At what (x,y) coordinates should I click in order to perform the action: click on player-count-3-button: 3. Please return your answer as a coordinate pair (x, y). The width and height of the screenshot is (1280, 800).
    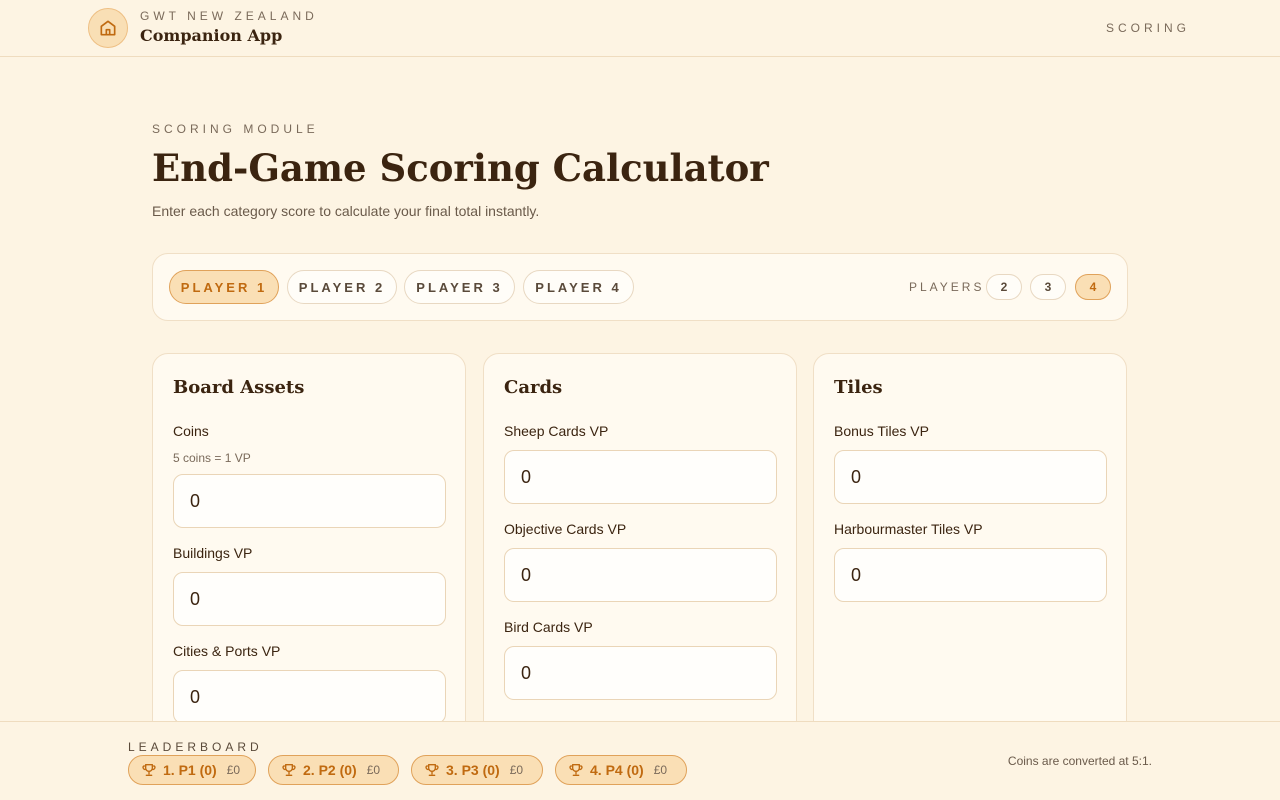
    Looking at the image, I should click on (1048, 287).